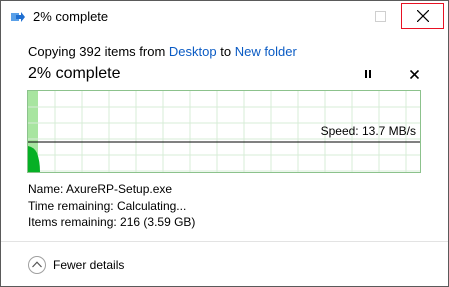  I want to click on pause-icon, so click(366, 74).